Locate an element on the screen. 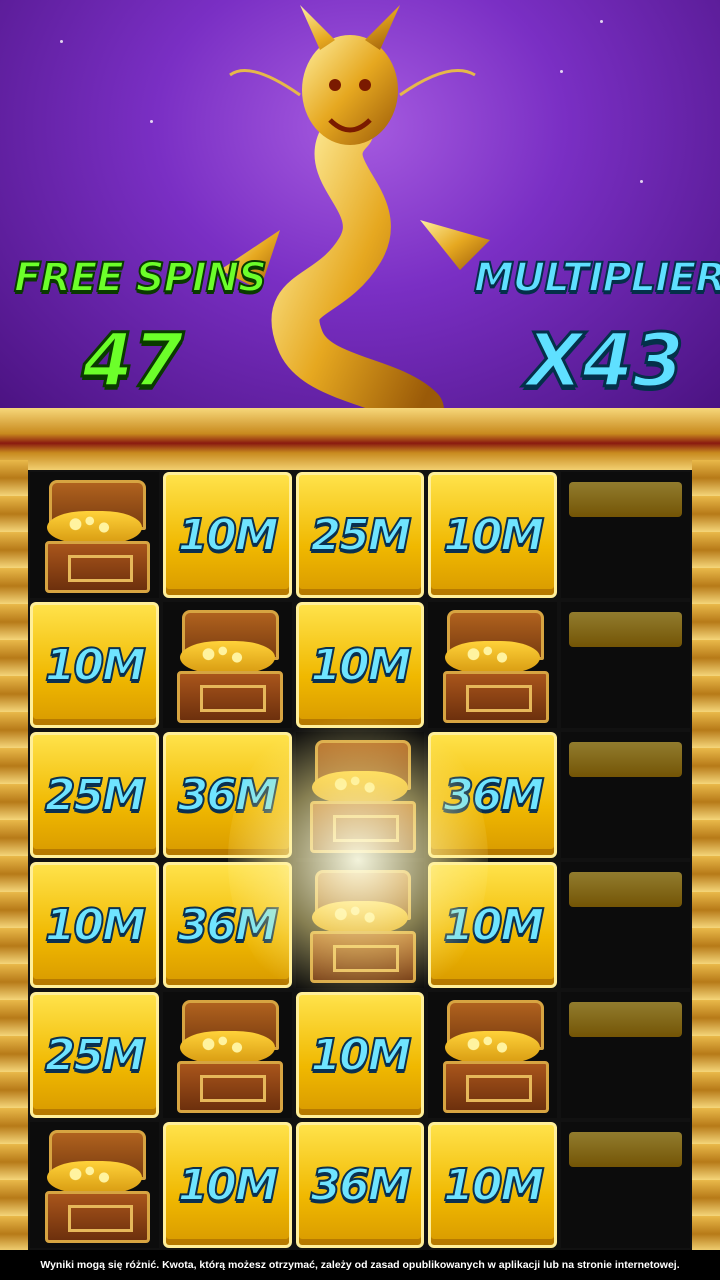  multiplier-label: MULTIPLIER is located at coordinates (596, 278).